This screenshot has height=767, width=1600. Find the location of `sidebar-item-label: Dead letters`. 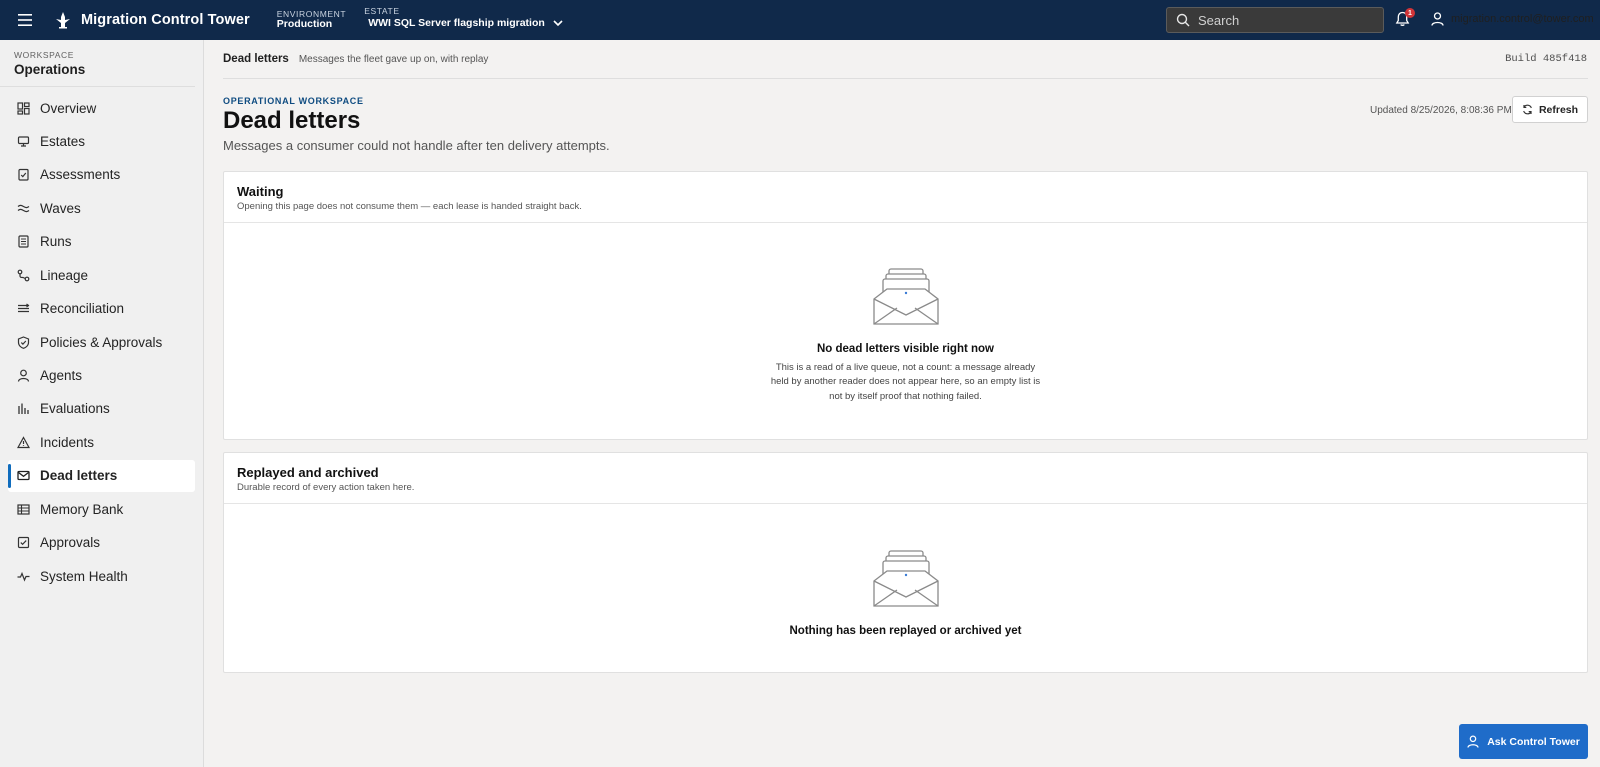

sidebar-item-label: Dead letters is located at coordinates (79, 476).